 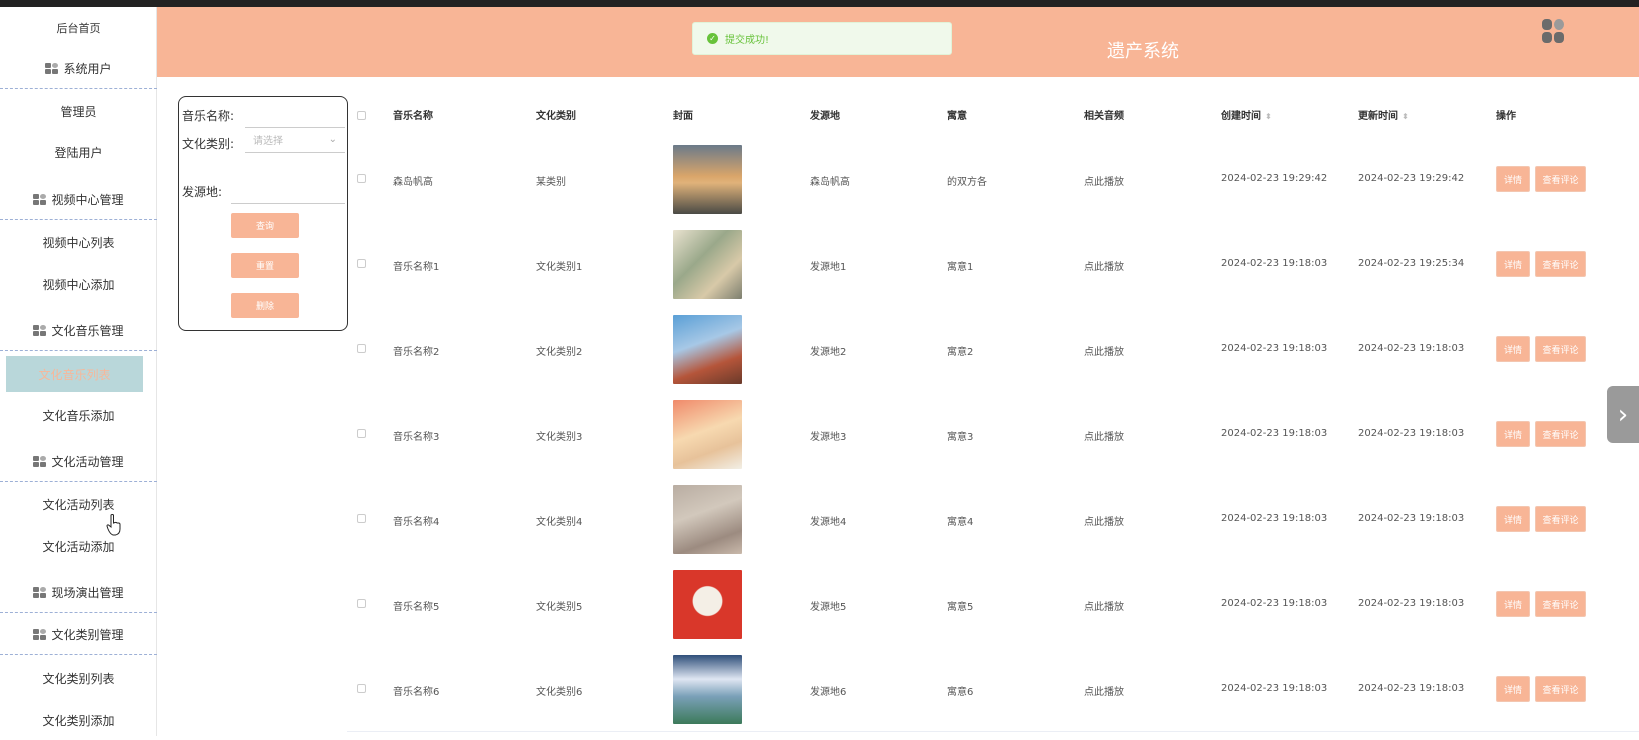 I want to click on sidebar-item-label: 系统用户, so click(x=87, y=69).